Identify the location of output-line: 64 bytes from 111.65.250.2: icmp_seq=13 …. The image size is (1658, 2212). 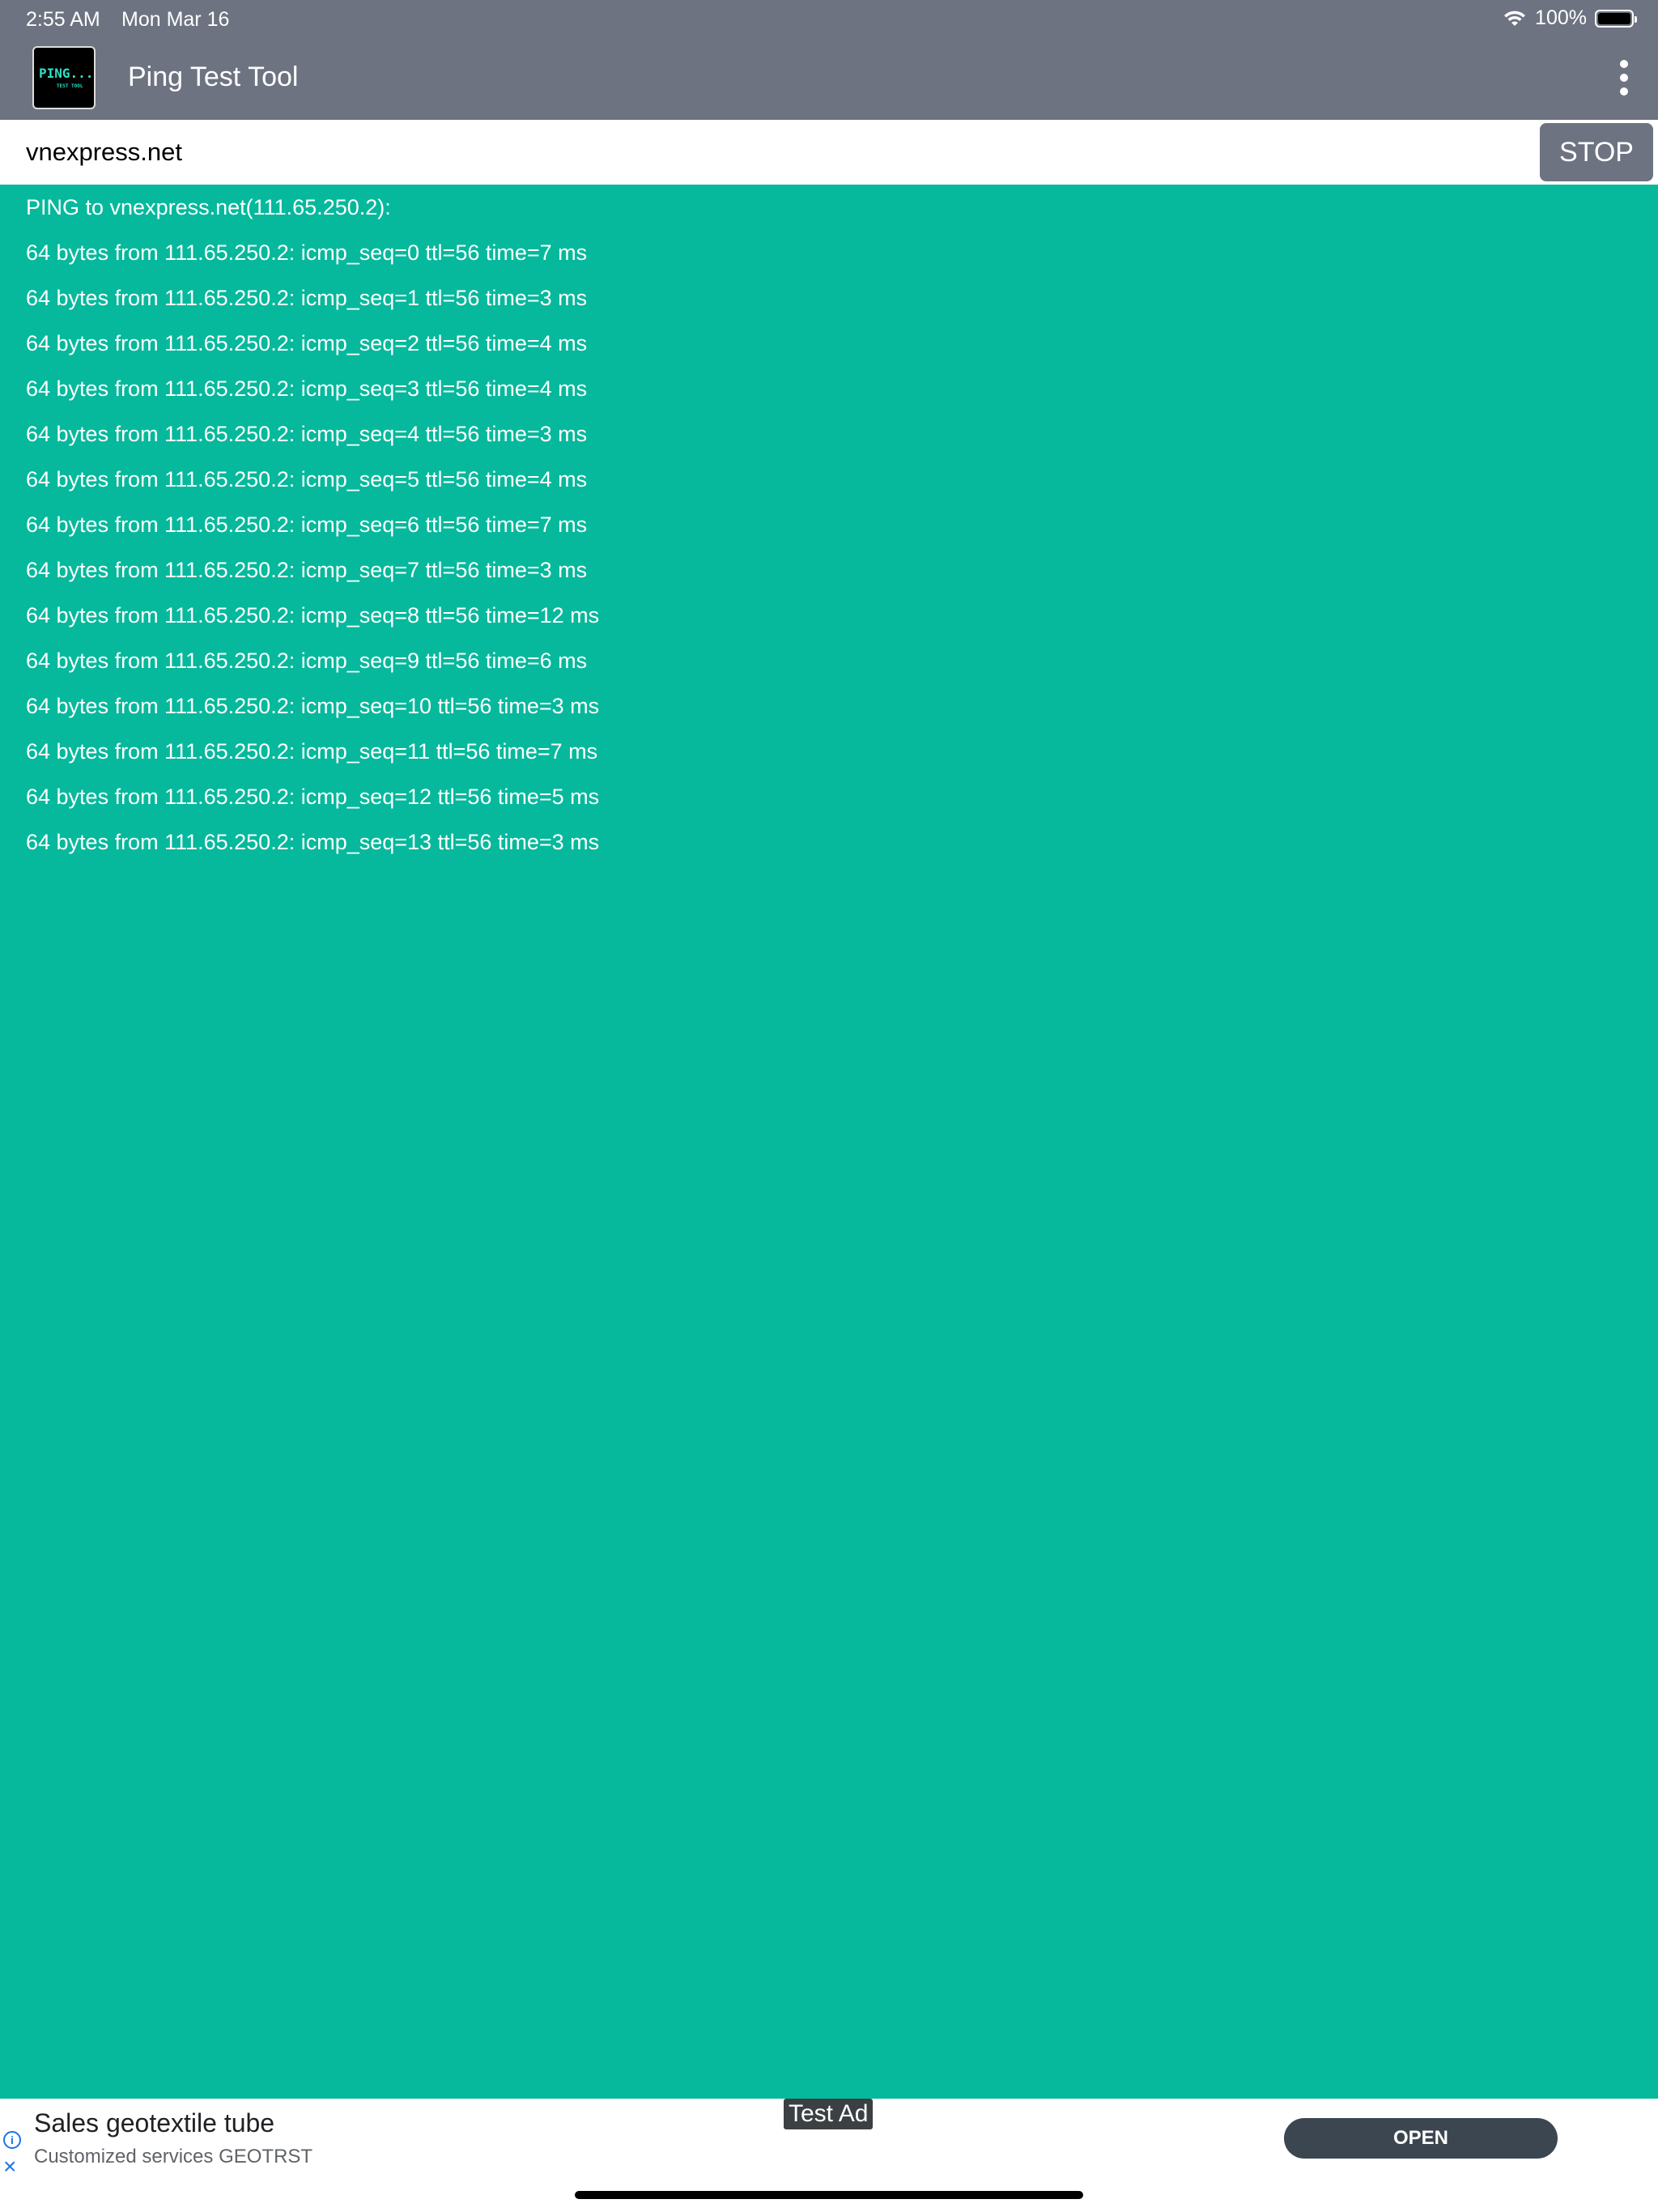
(313, 842).